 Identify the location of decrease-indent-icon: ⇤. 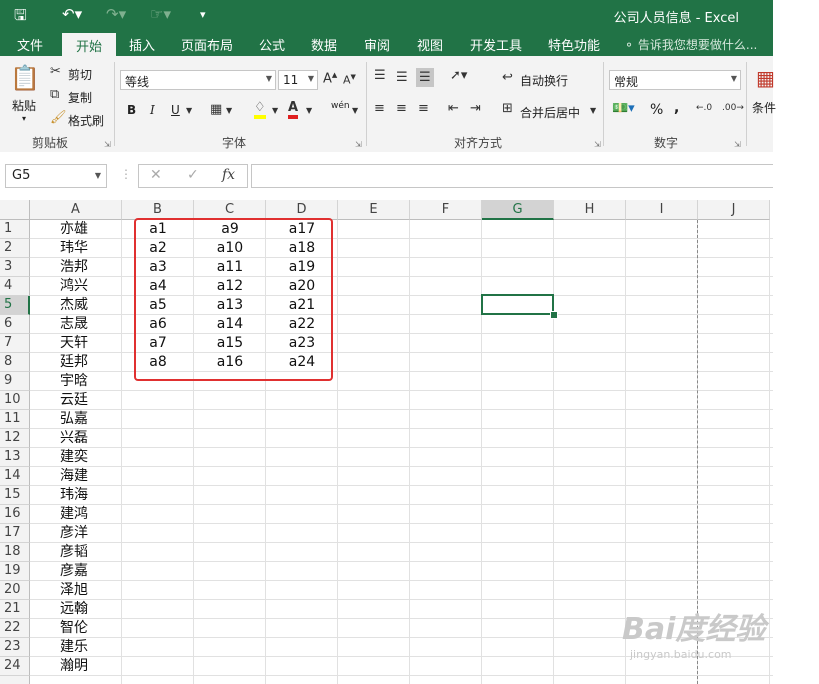
(453, 108).